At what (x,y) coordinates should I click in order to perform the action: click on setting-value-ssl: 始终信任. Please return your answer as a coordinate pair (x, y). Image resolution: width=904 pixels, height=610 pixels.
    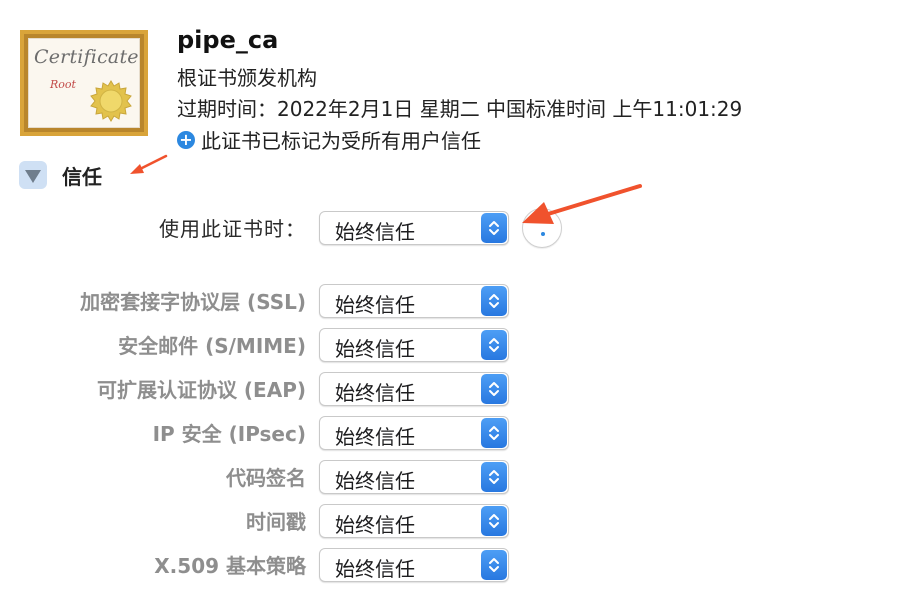
    Looking at the image, I should click on (375, 305).